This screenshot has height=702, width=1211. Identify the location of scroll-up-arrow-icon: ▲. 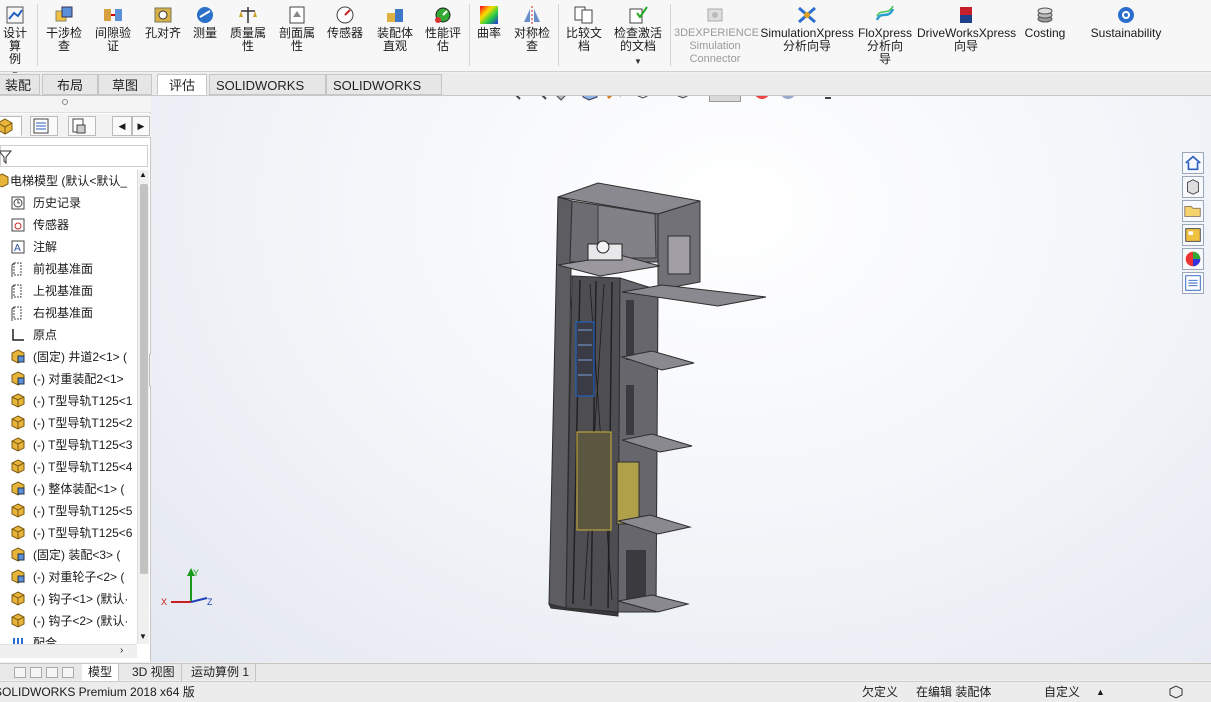
(143, 174).